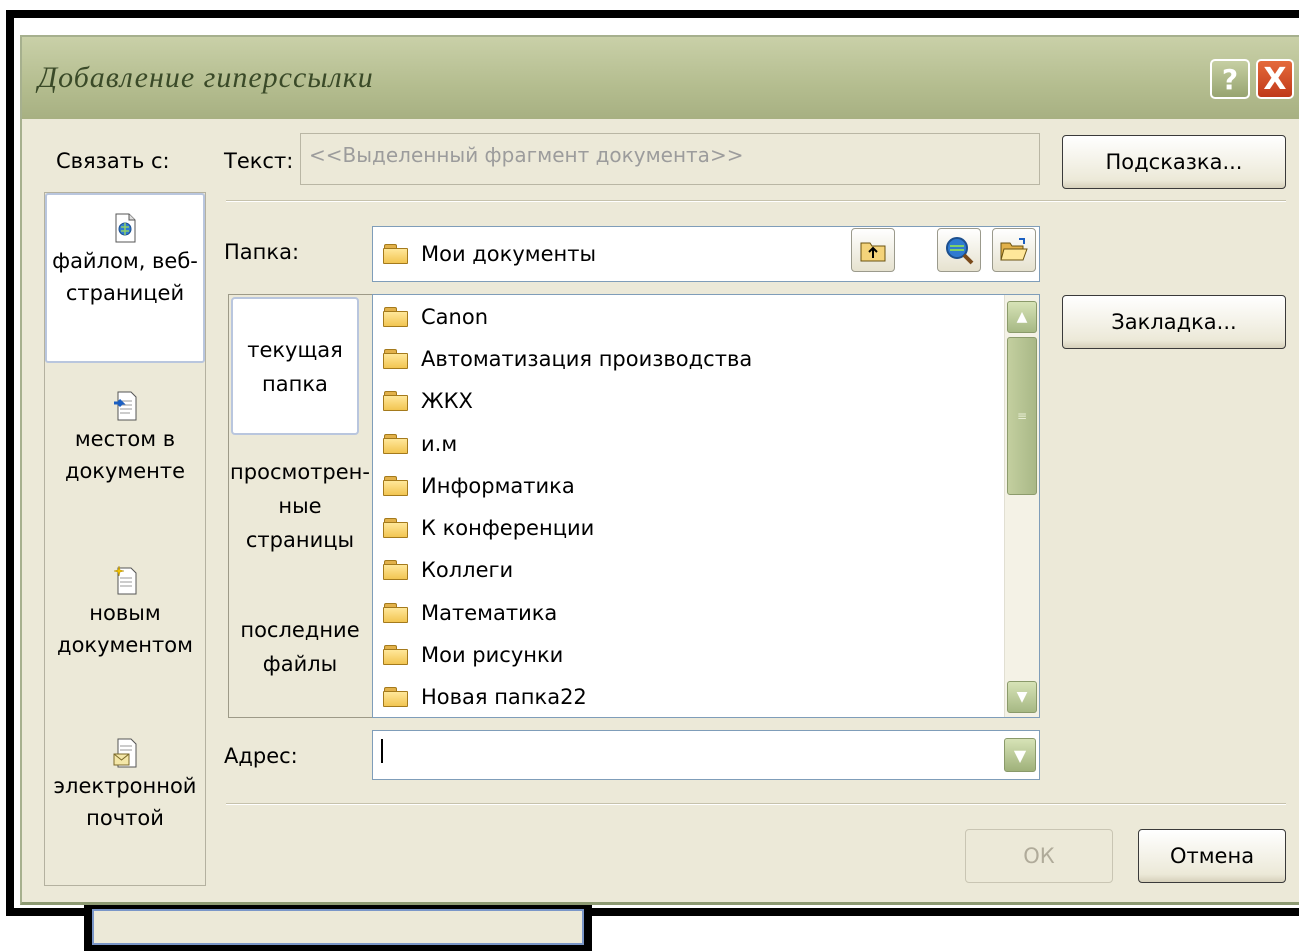  I want to click on help-button: ?, so click(1230, 79).